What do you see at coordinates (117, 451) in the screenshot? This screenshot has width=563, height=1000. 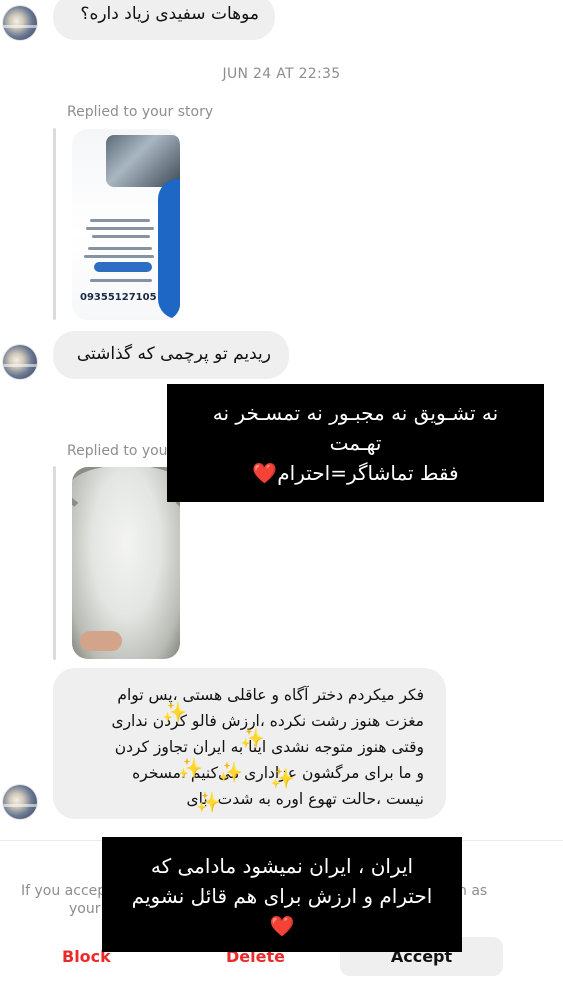 I see `replied-to-story-label: Replied to you` at bounding box center [117, 451].